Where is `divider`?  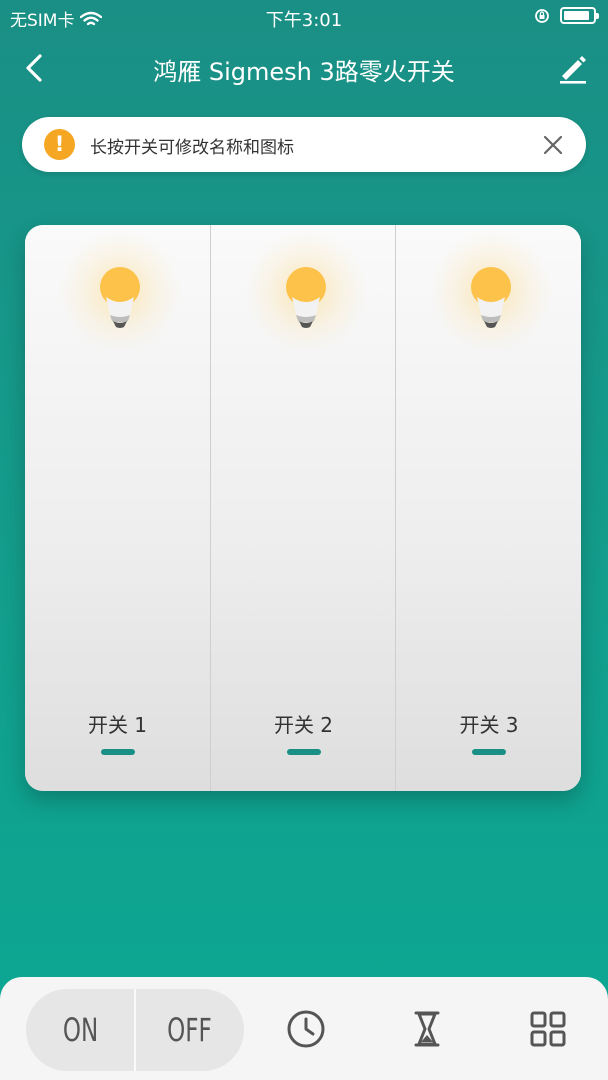
divider is located at coordinates (135, 1030).